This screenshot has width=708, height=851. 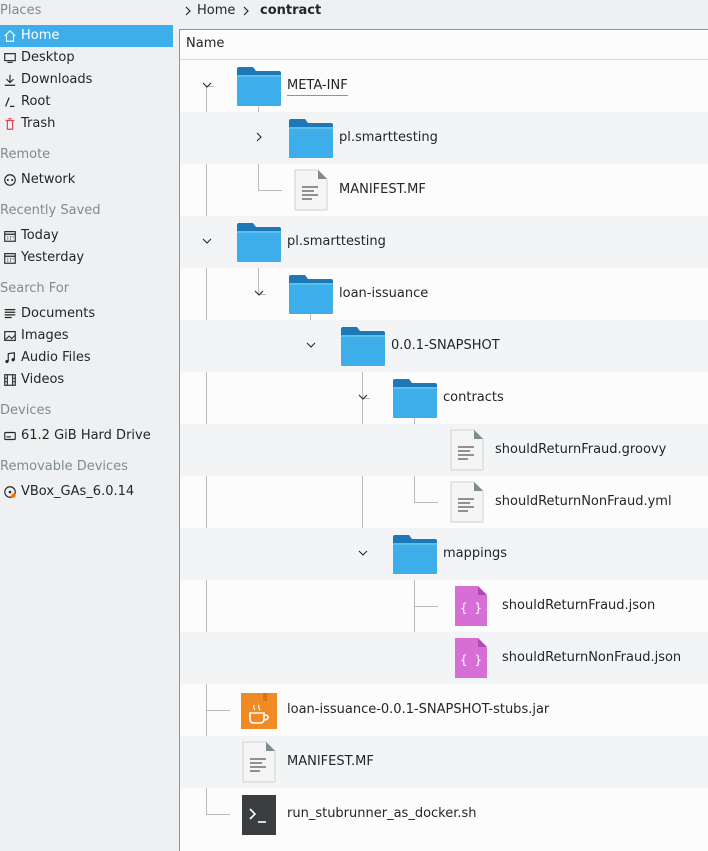 What do you see at coordinates (48, 57) in the screenshot?
I see `sidebar-item-label: Desktop` at bounding box center [48, 57].